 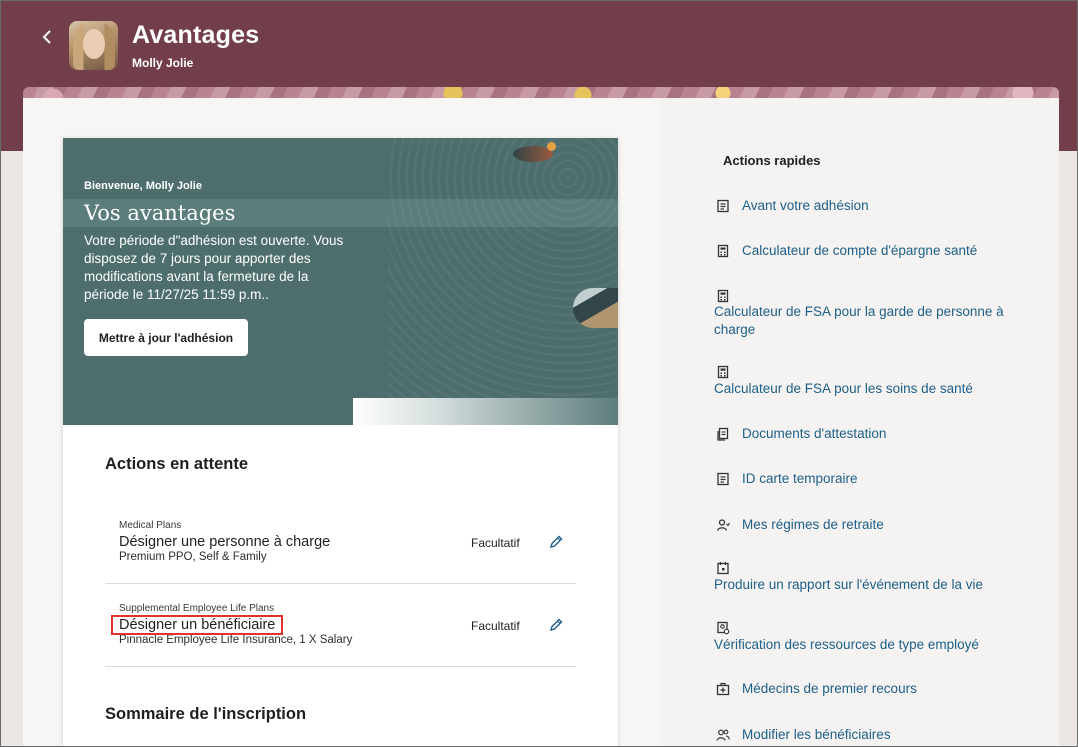 I want to click on quick-action-label: Documents d'attestation, so click(x=814, y=434).